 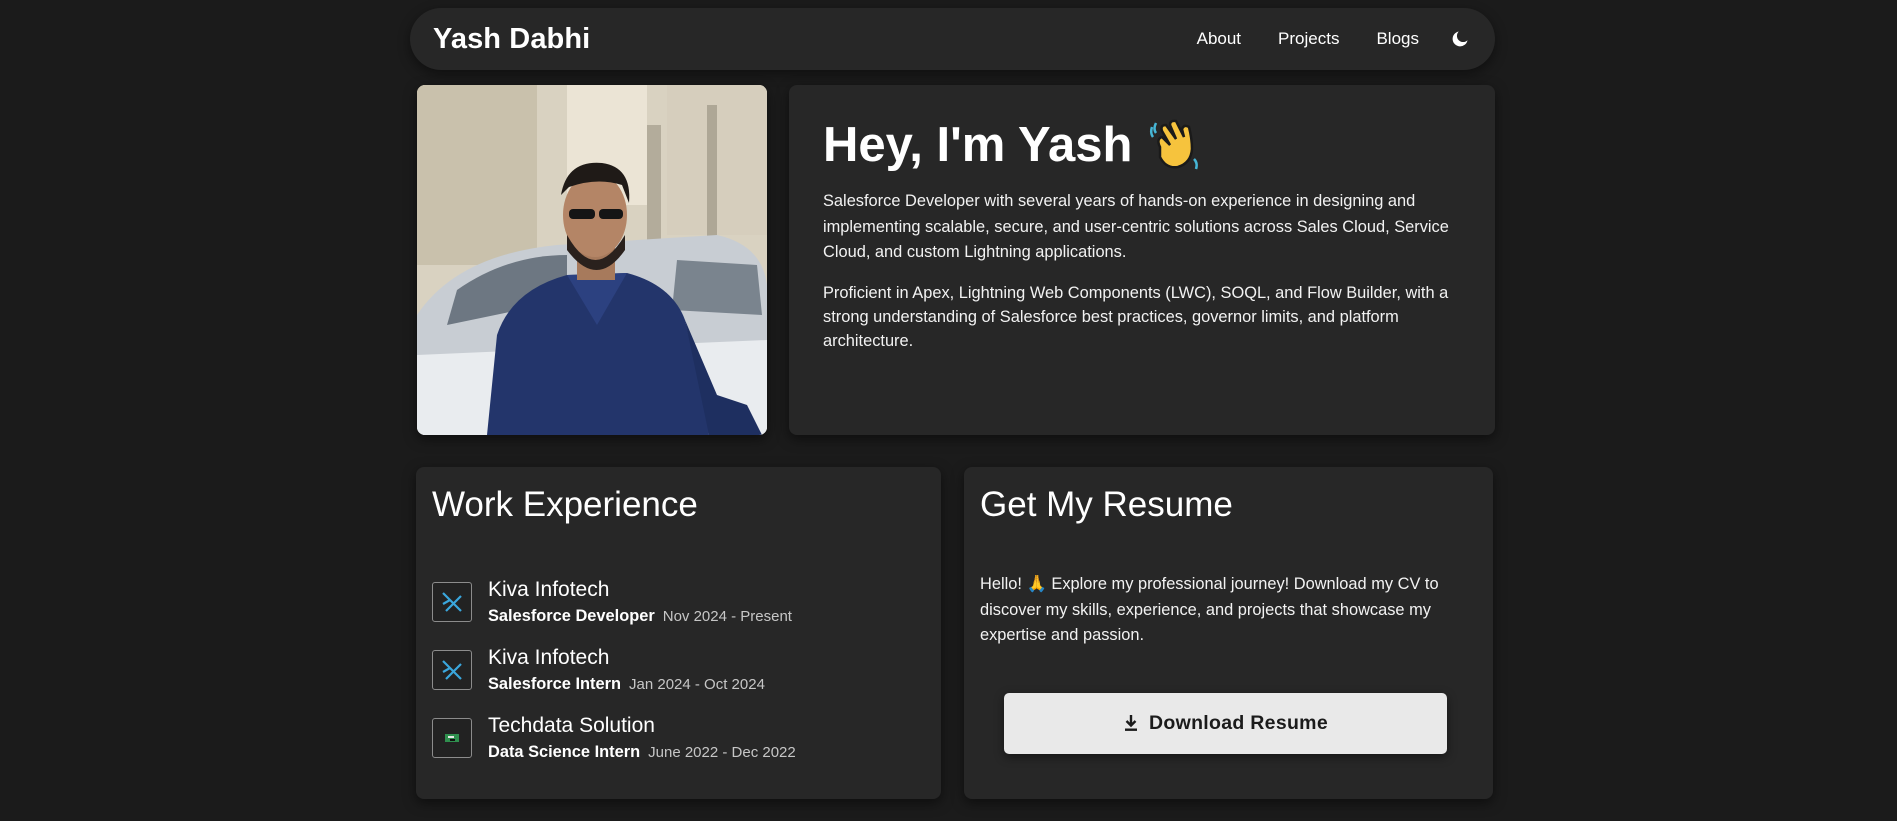 What do you see at coordinates (697, 684) in the screenshot?
I see `job-dates: Jan 2024 - Oct 2024` at bounding box center [697, 684].